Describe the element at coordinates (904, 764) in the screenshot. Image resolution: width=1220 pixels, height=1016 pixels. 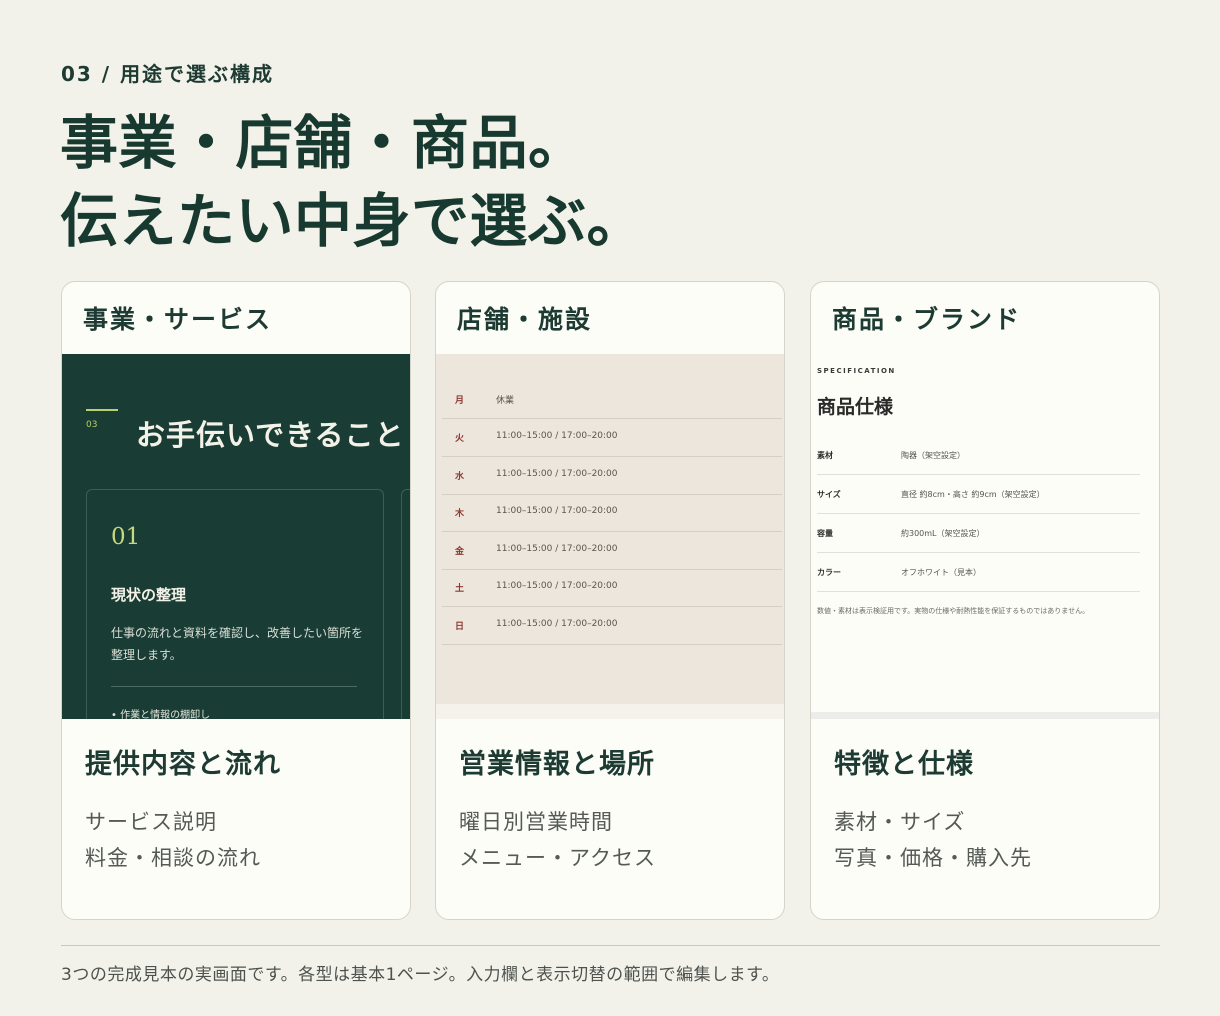
I see `card-title: 特徴と仕様` at that location.